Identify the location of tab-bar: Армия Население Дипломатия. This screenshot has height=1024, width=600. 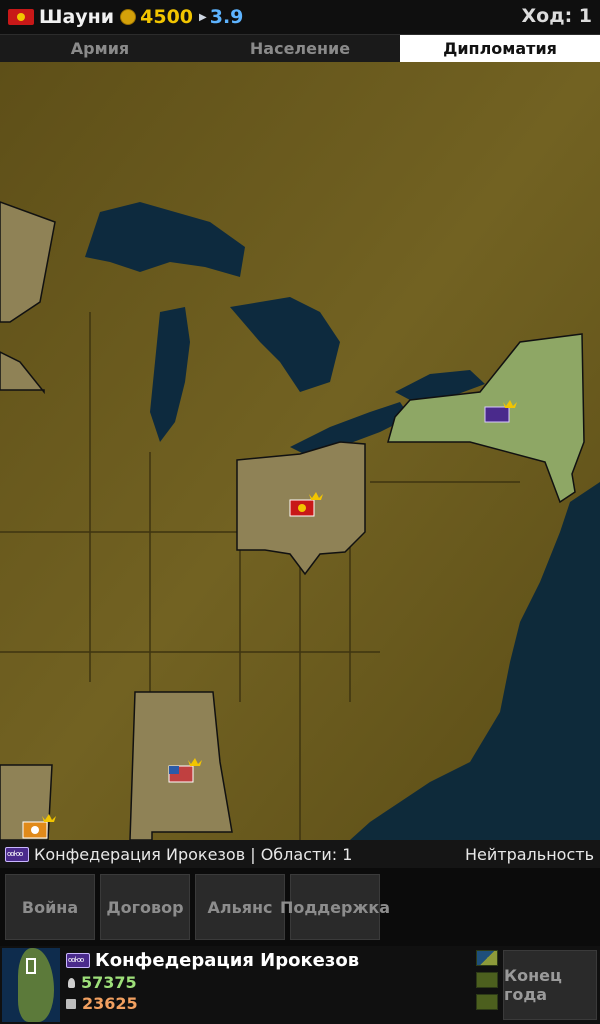
(300, 48).